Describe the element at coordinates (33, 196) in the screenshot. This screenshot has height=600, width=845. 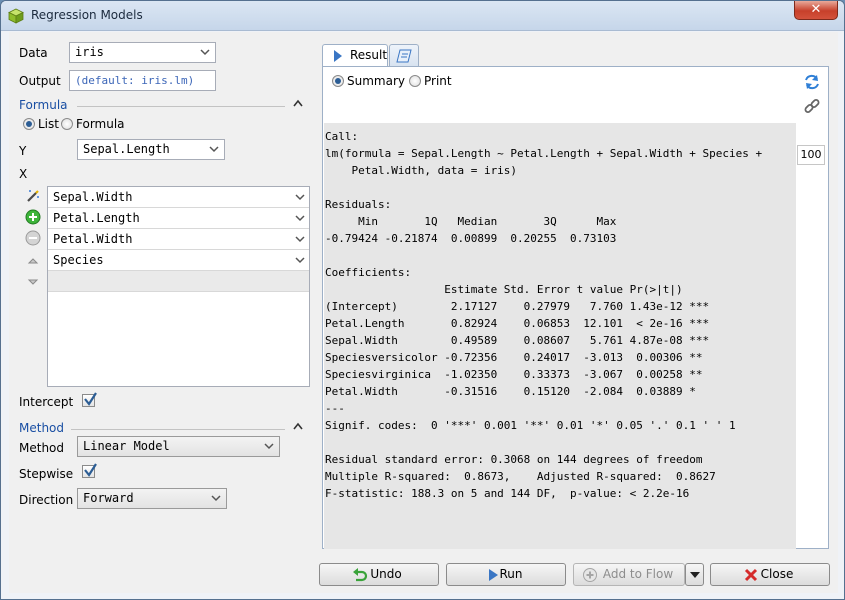
I see `magic-wand-icon` at that location.